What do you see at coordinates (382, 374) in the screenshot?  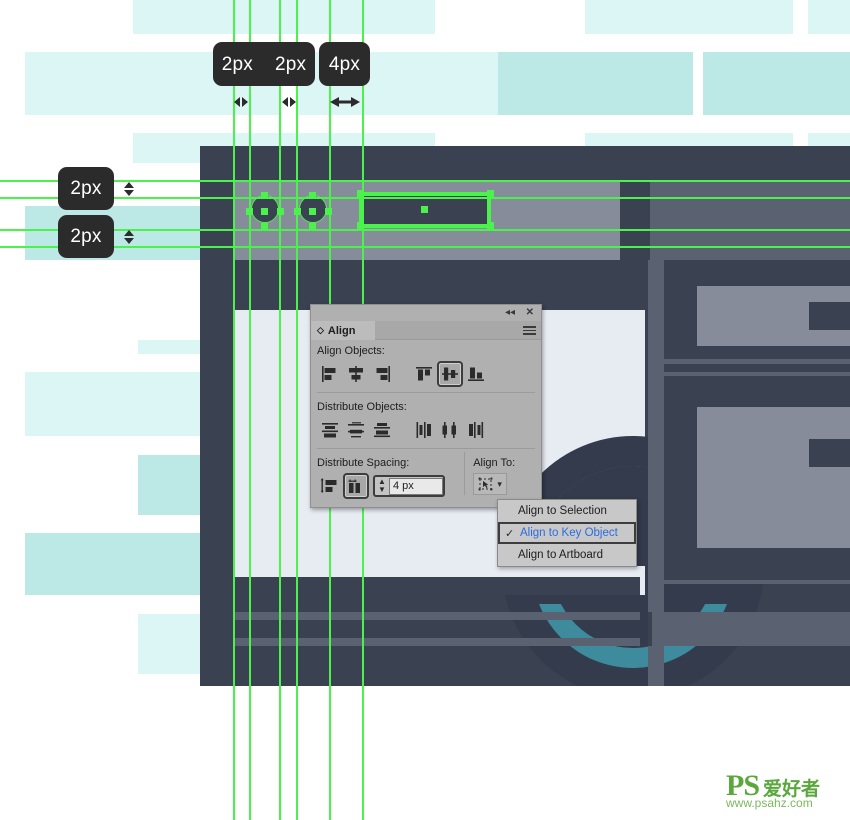 I see `align-right-edges-button` at bounding box center [382, 374].